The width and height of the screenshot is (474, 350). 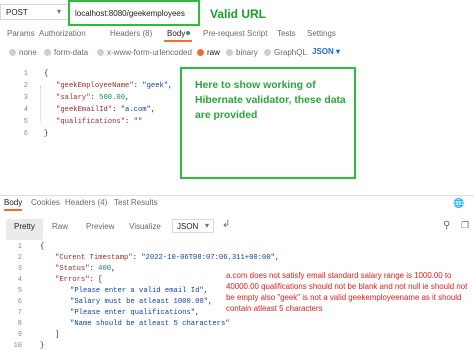 I want to click on code-line: ], so click(x=57, y=335).